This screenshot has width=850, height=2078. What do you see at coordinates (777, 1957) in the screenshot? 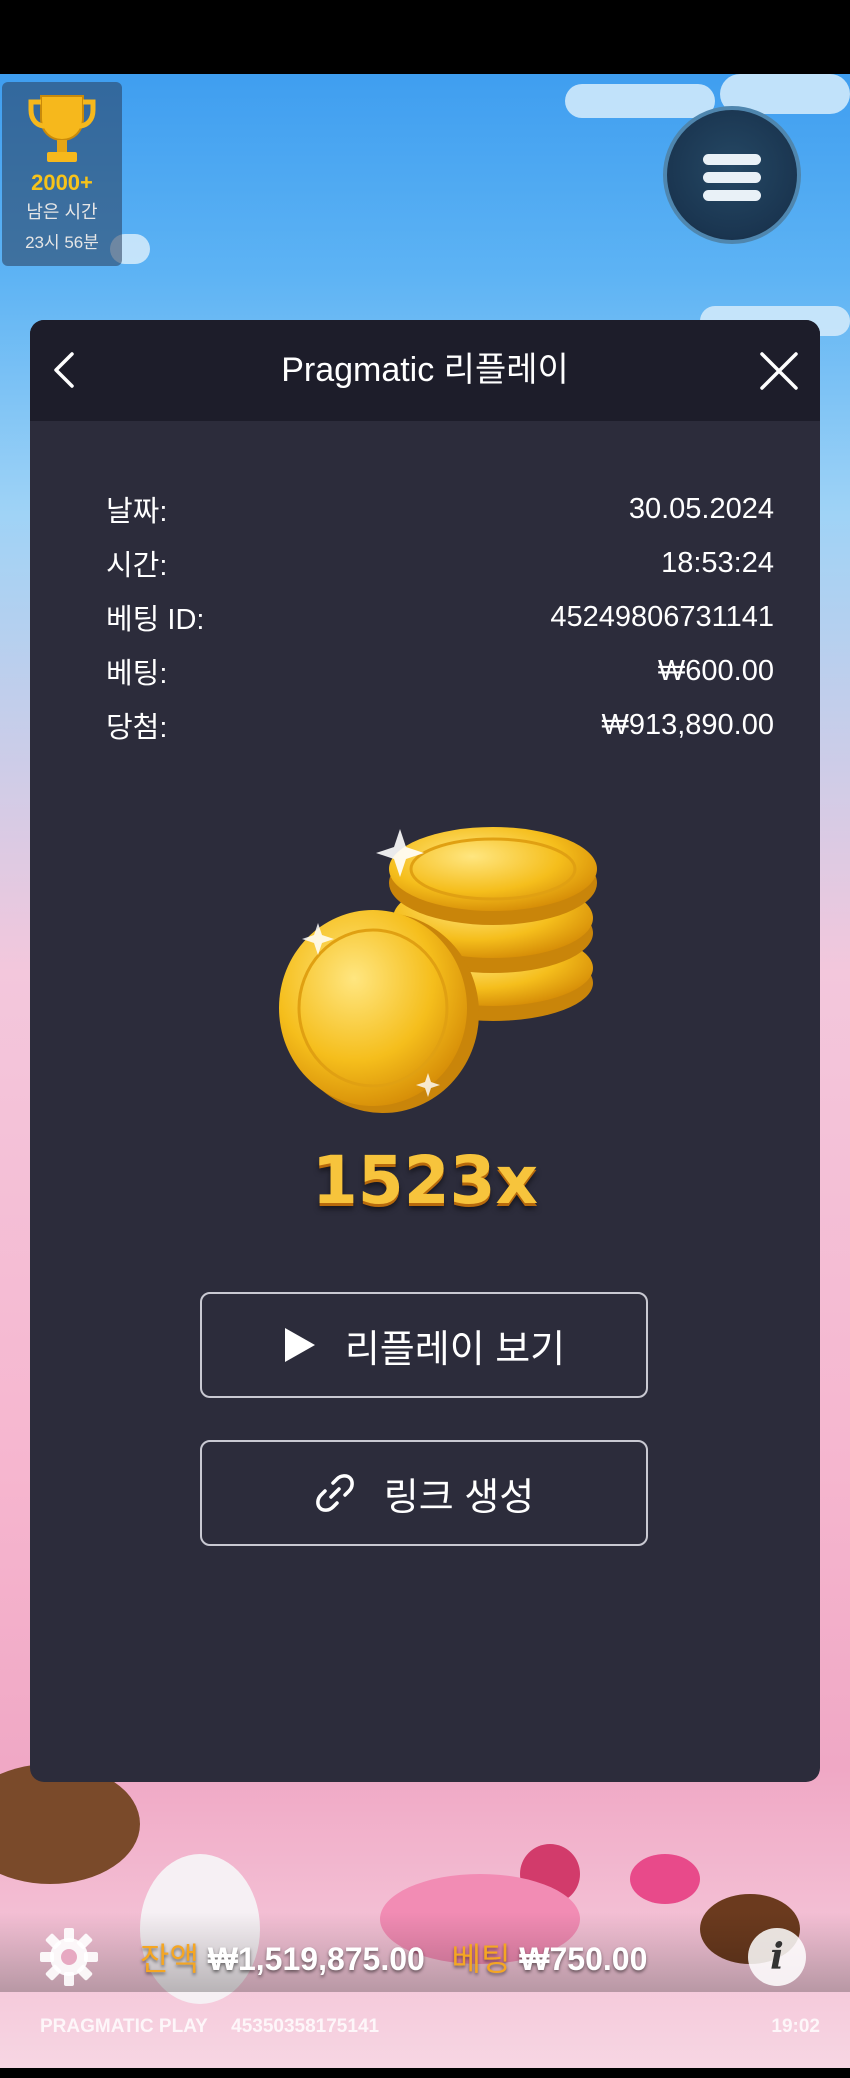
I see `info-icon: i` at bounding box center [777, 1957].